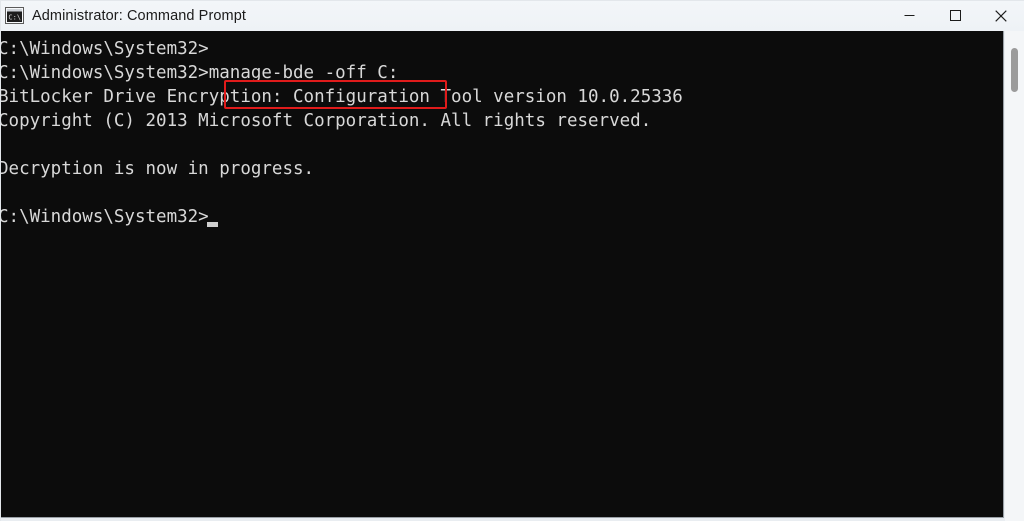 The height and width of the screenshot is (521, 1024). I want to click on window-controls, so click(955, 15).